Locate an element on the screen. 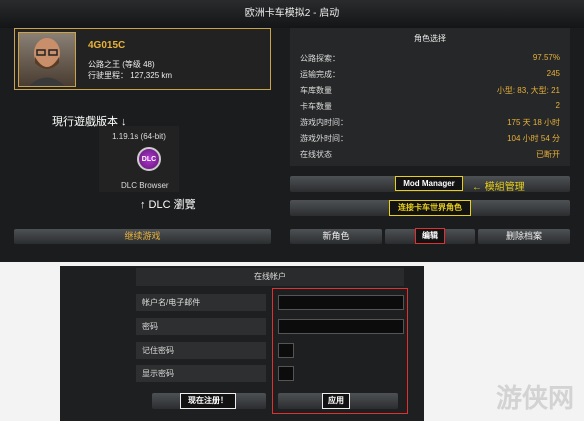 Image resolution: width=584 pixels, height=421 pixels. version-label: 1.19.1s (64-bit) is located at coordinates (139, 136).